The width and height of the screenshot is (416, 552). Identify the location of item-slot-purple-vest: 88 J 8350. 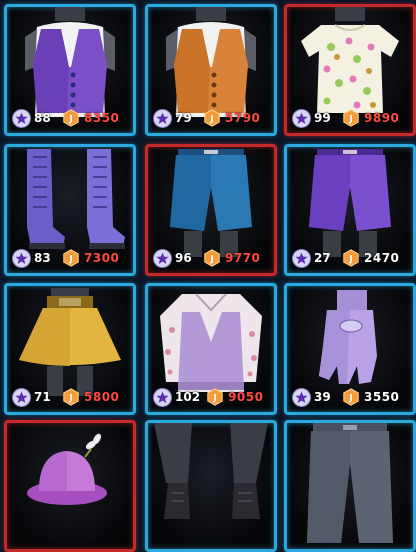
(70, 70).